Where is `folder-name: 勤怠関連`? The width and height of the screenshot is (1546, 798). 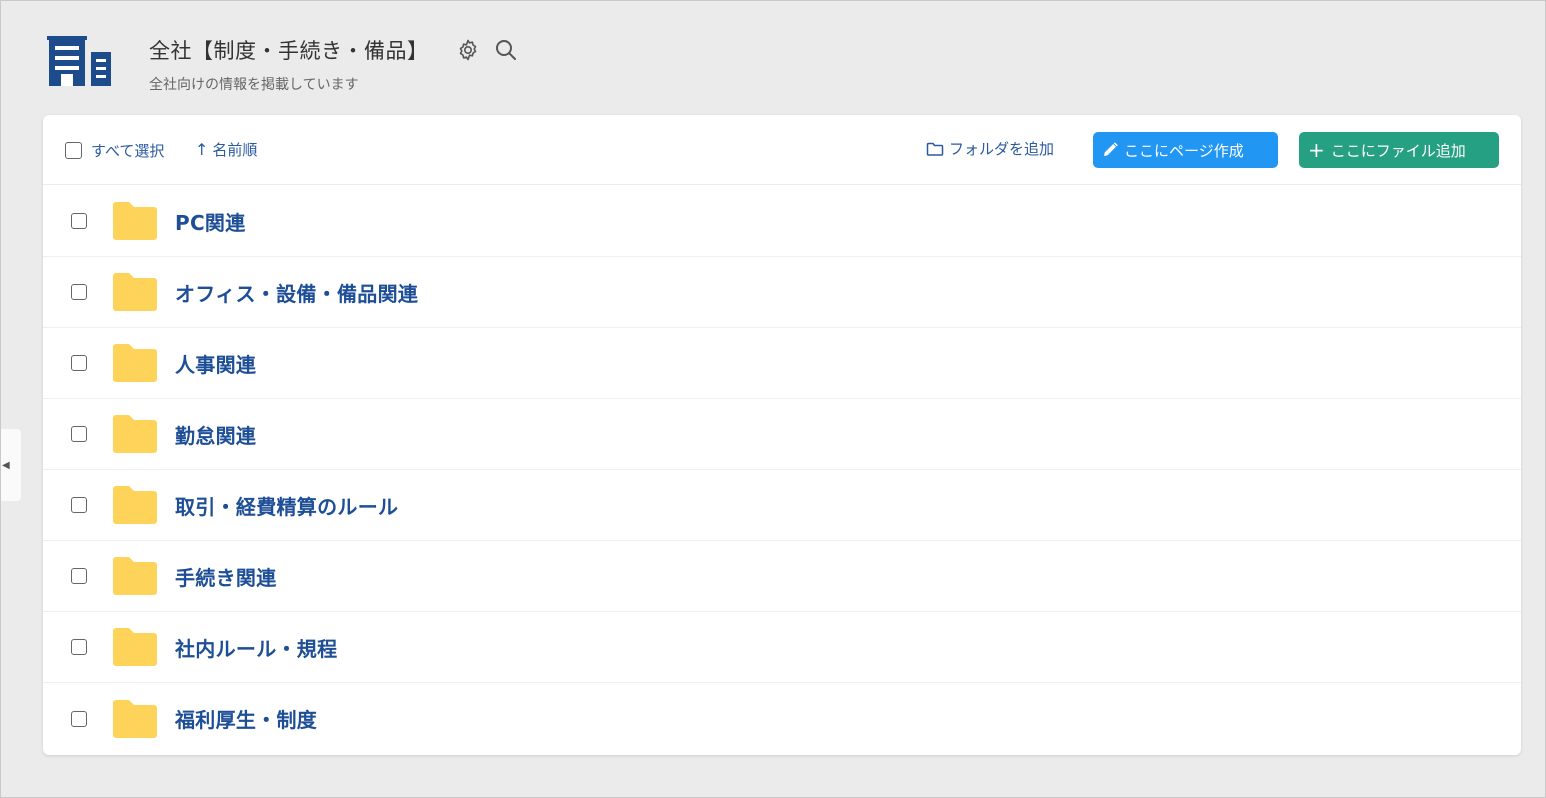
folder-name: 勤怠関連 is located at coordinates (215, 434).